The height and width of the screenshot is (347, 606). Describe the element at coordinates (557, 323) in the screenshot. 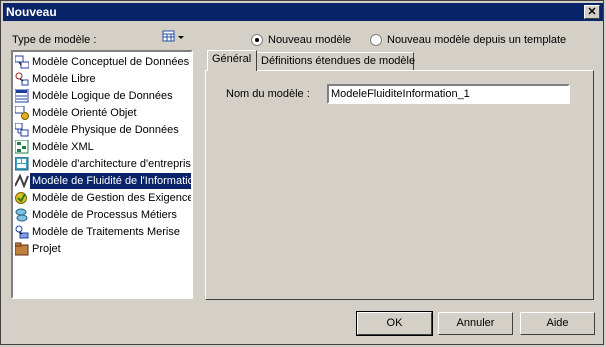

I see `help-button: Aide` at that location.